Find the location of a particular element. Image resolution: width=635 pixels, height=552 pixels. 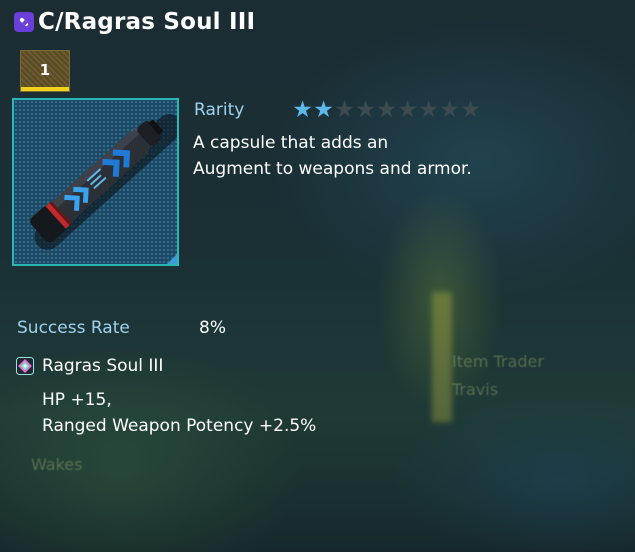

rarity-label: Rarity is located at coordinates (219, 110).